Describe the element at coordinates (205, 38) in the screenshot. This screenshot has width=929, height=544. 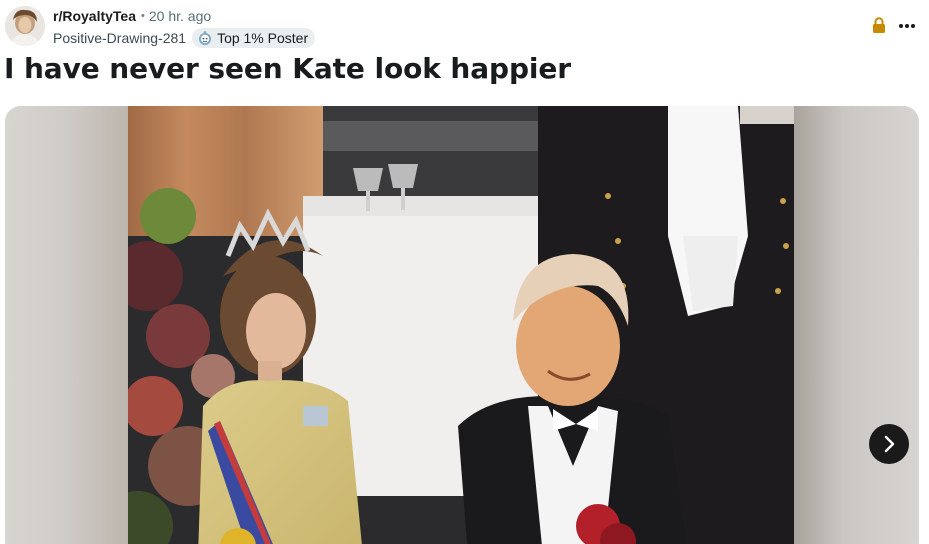
I see `snoo-badge-icon` at that location.